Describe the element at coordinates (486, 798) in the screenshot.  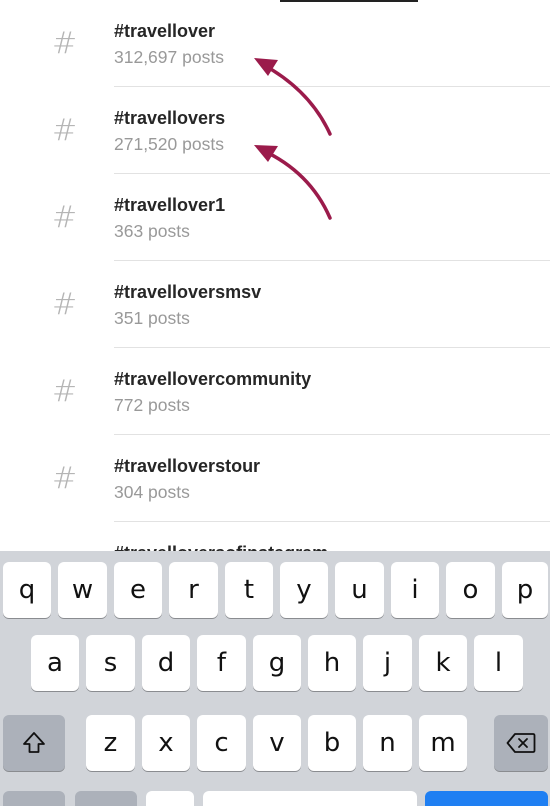
I see `search-key` at that location.